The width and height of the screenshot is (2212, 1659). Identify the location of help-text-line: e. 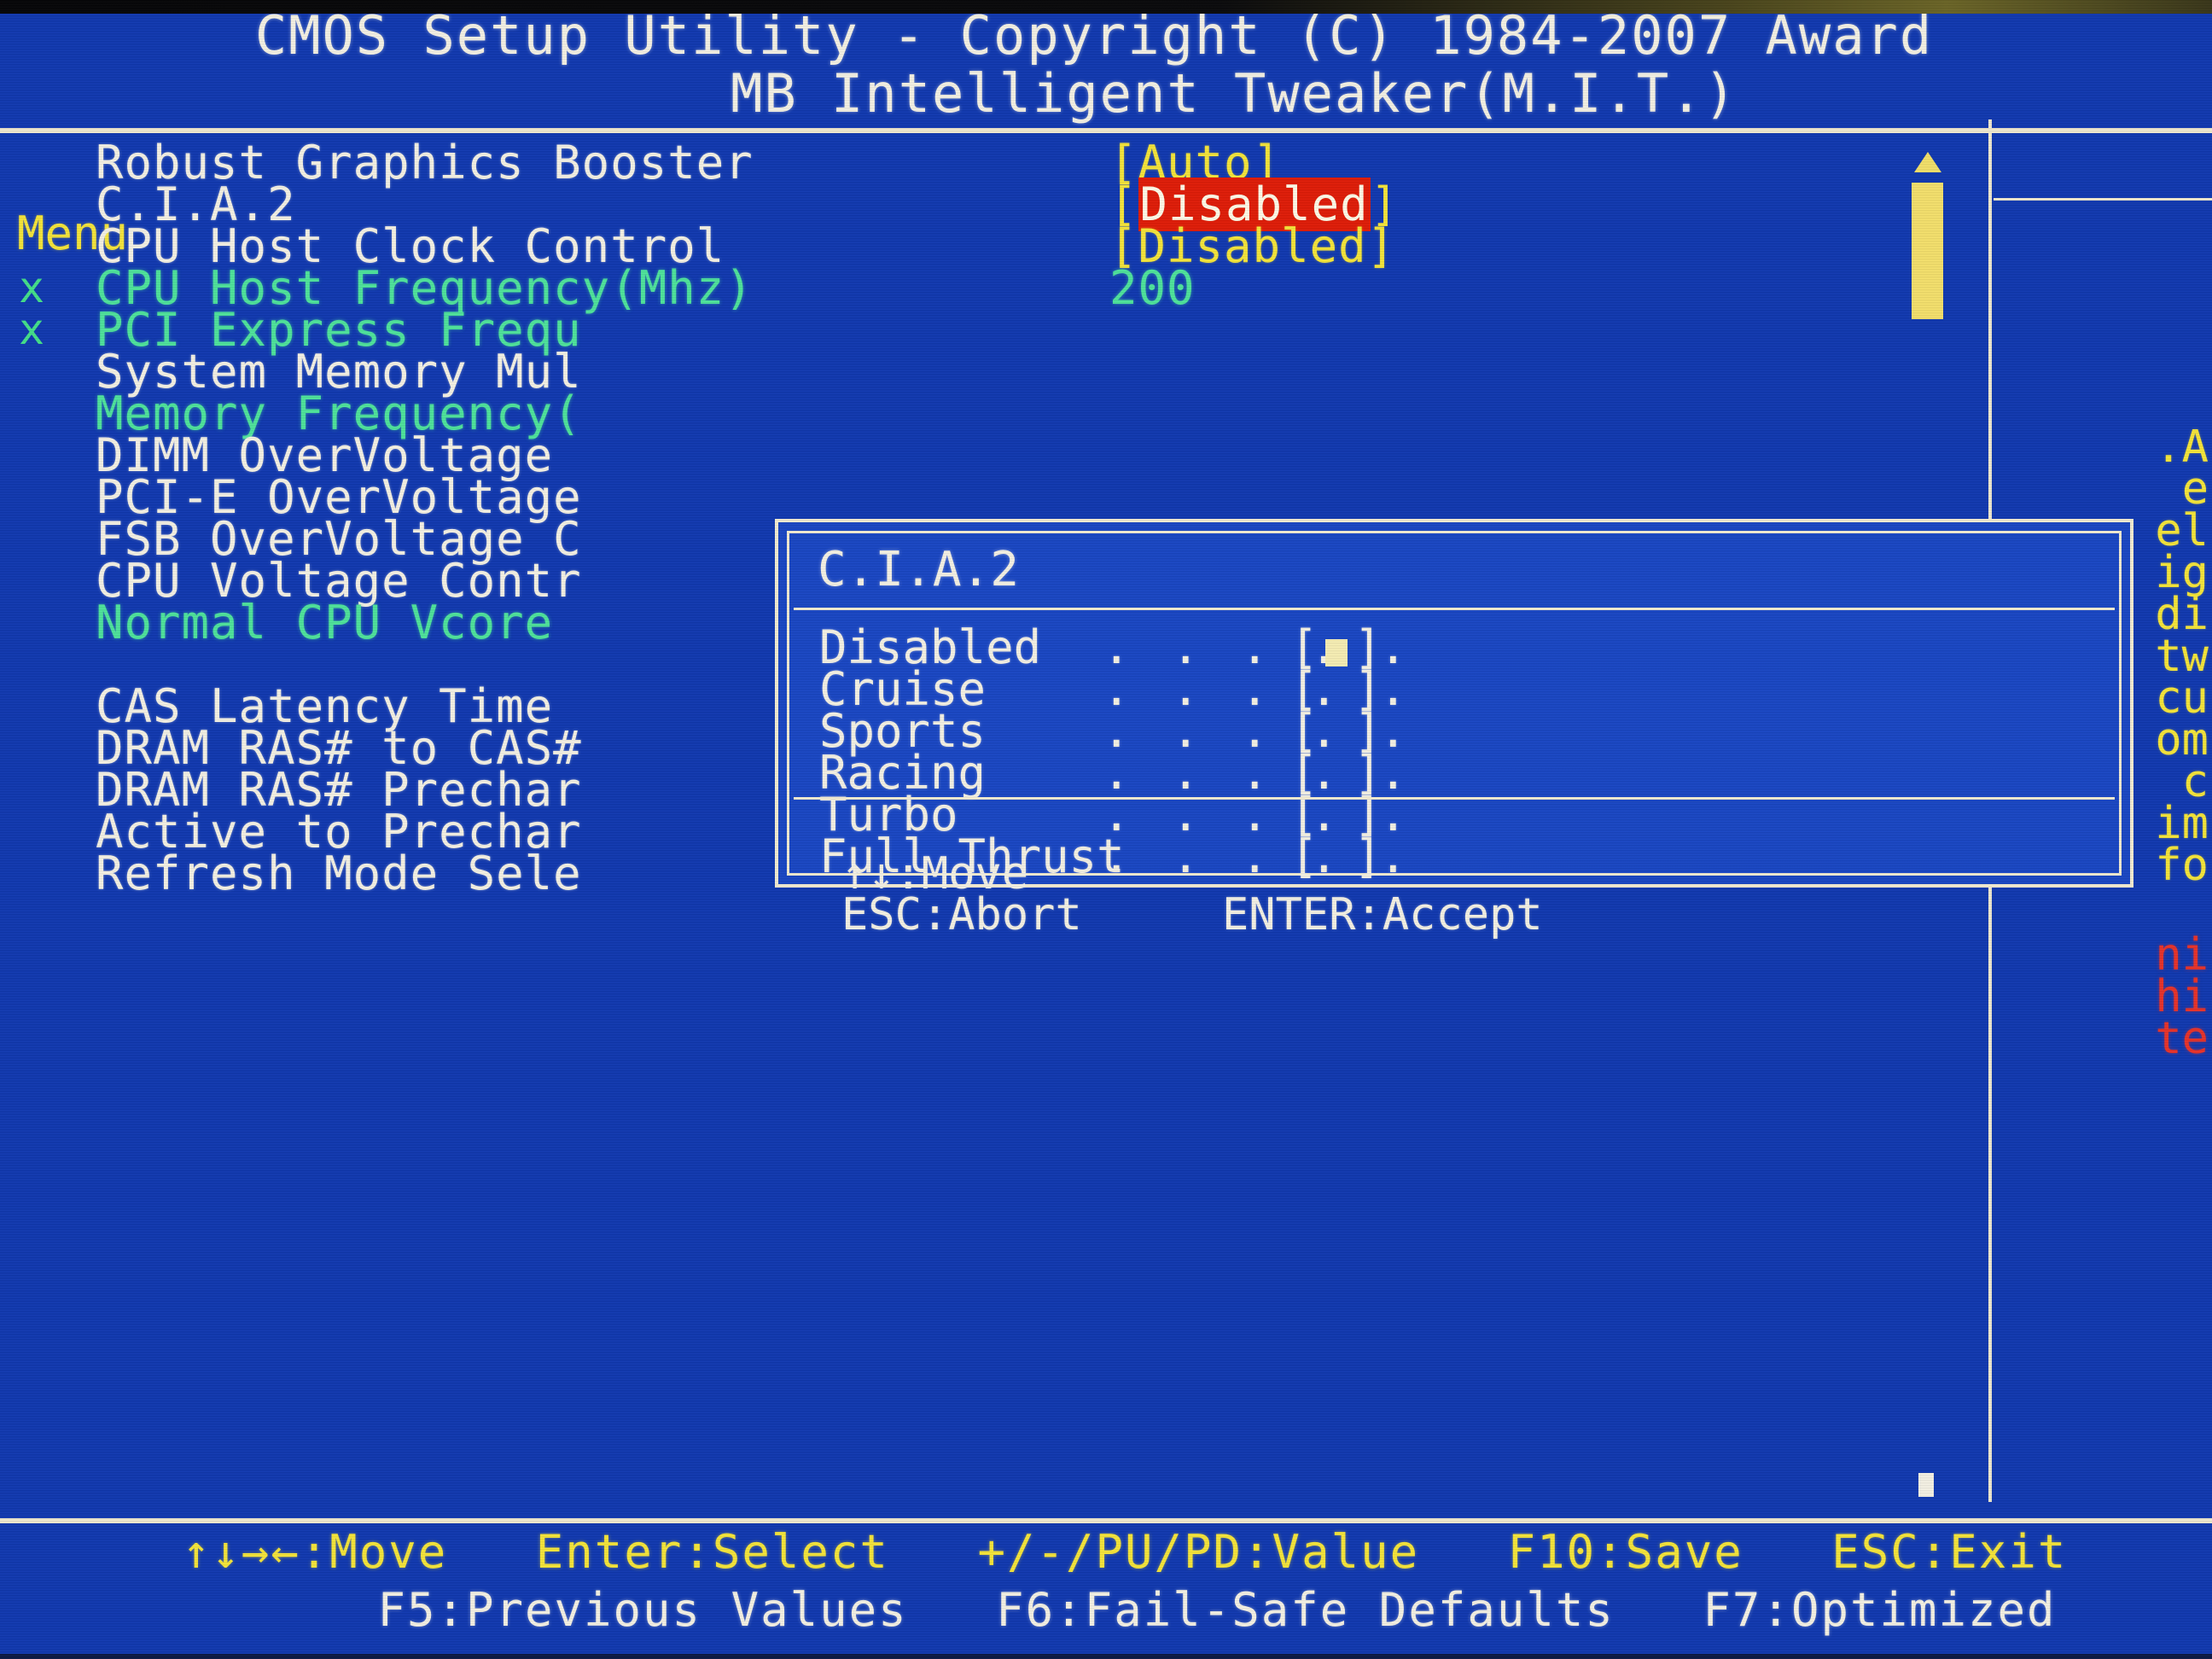
(2195, 489).